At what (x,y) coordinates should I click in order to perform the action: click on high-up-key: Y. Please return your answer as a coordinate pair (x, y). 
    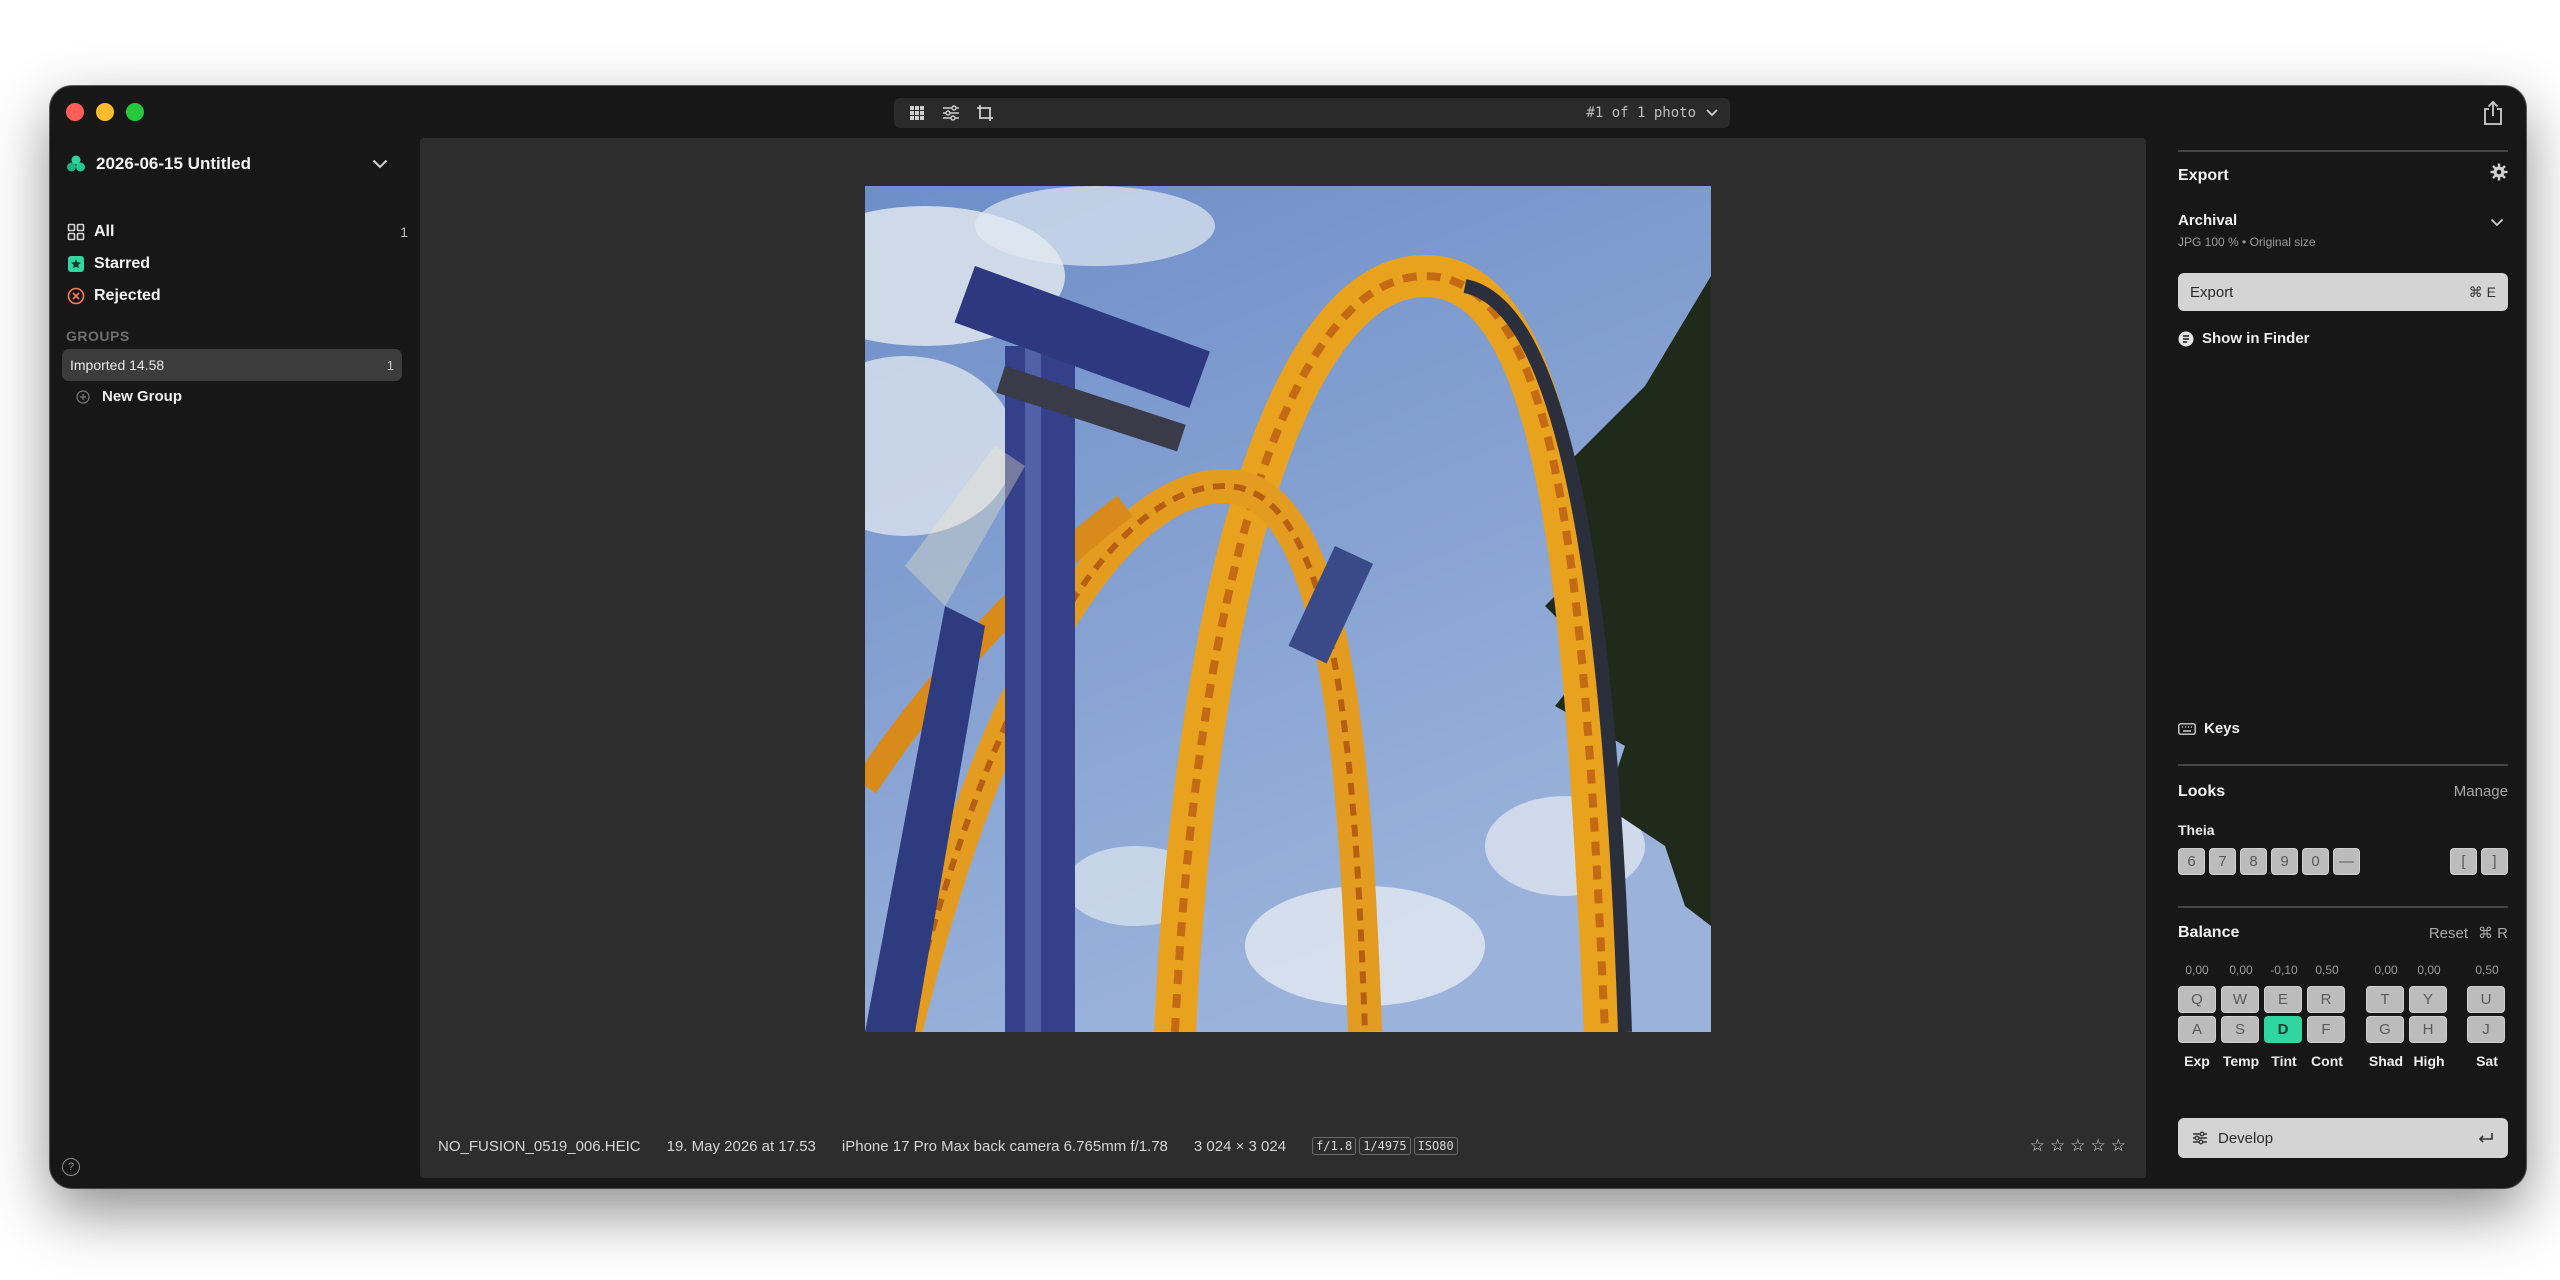
    Looking at the image, I should click on (2428, 999).